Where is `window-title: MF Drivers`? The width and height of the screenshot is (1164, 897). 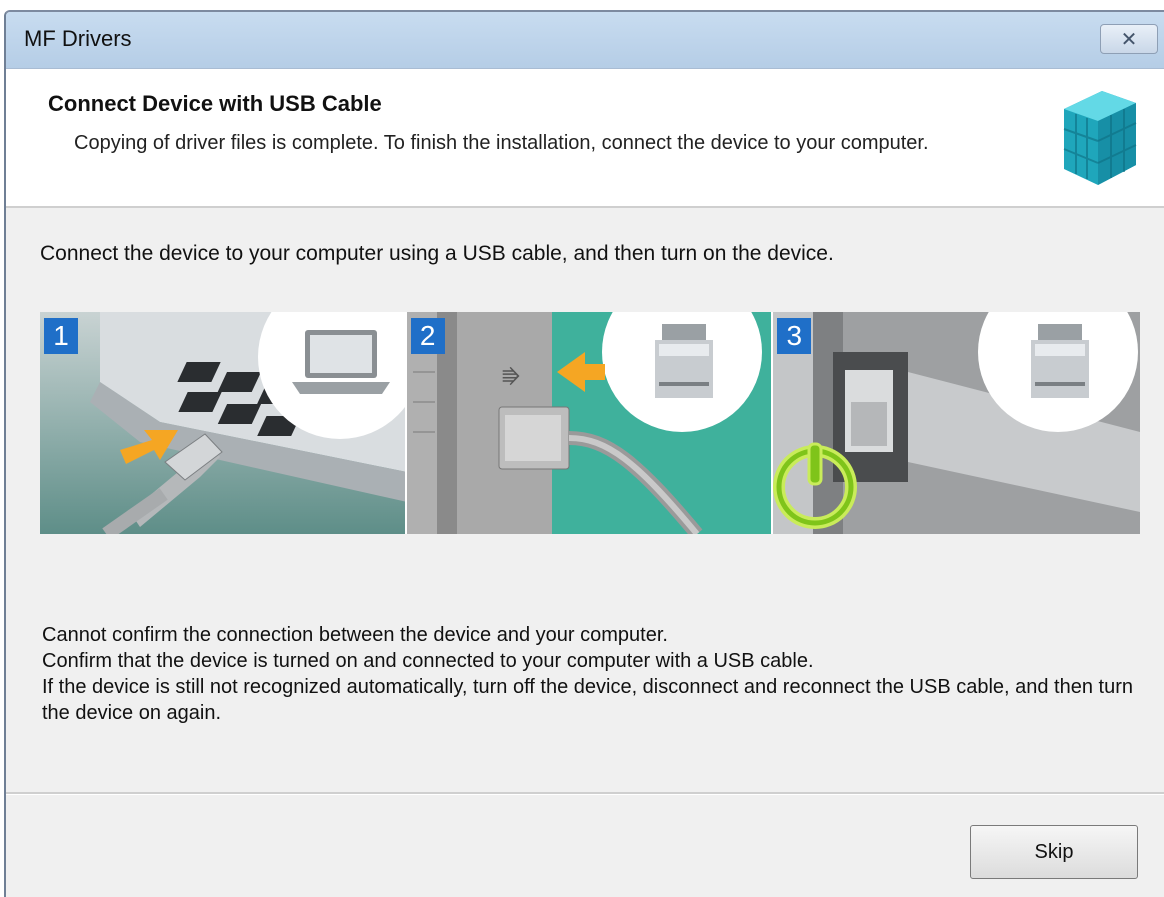
window-title: MF Drivers is located at coordinates (78, 38).